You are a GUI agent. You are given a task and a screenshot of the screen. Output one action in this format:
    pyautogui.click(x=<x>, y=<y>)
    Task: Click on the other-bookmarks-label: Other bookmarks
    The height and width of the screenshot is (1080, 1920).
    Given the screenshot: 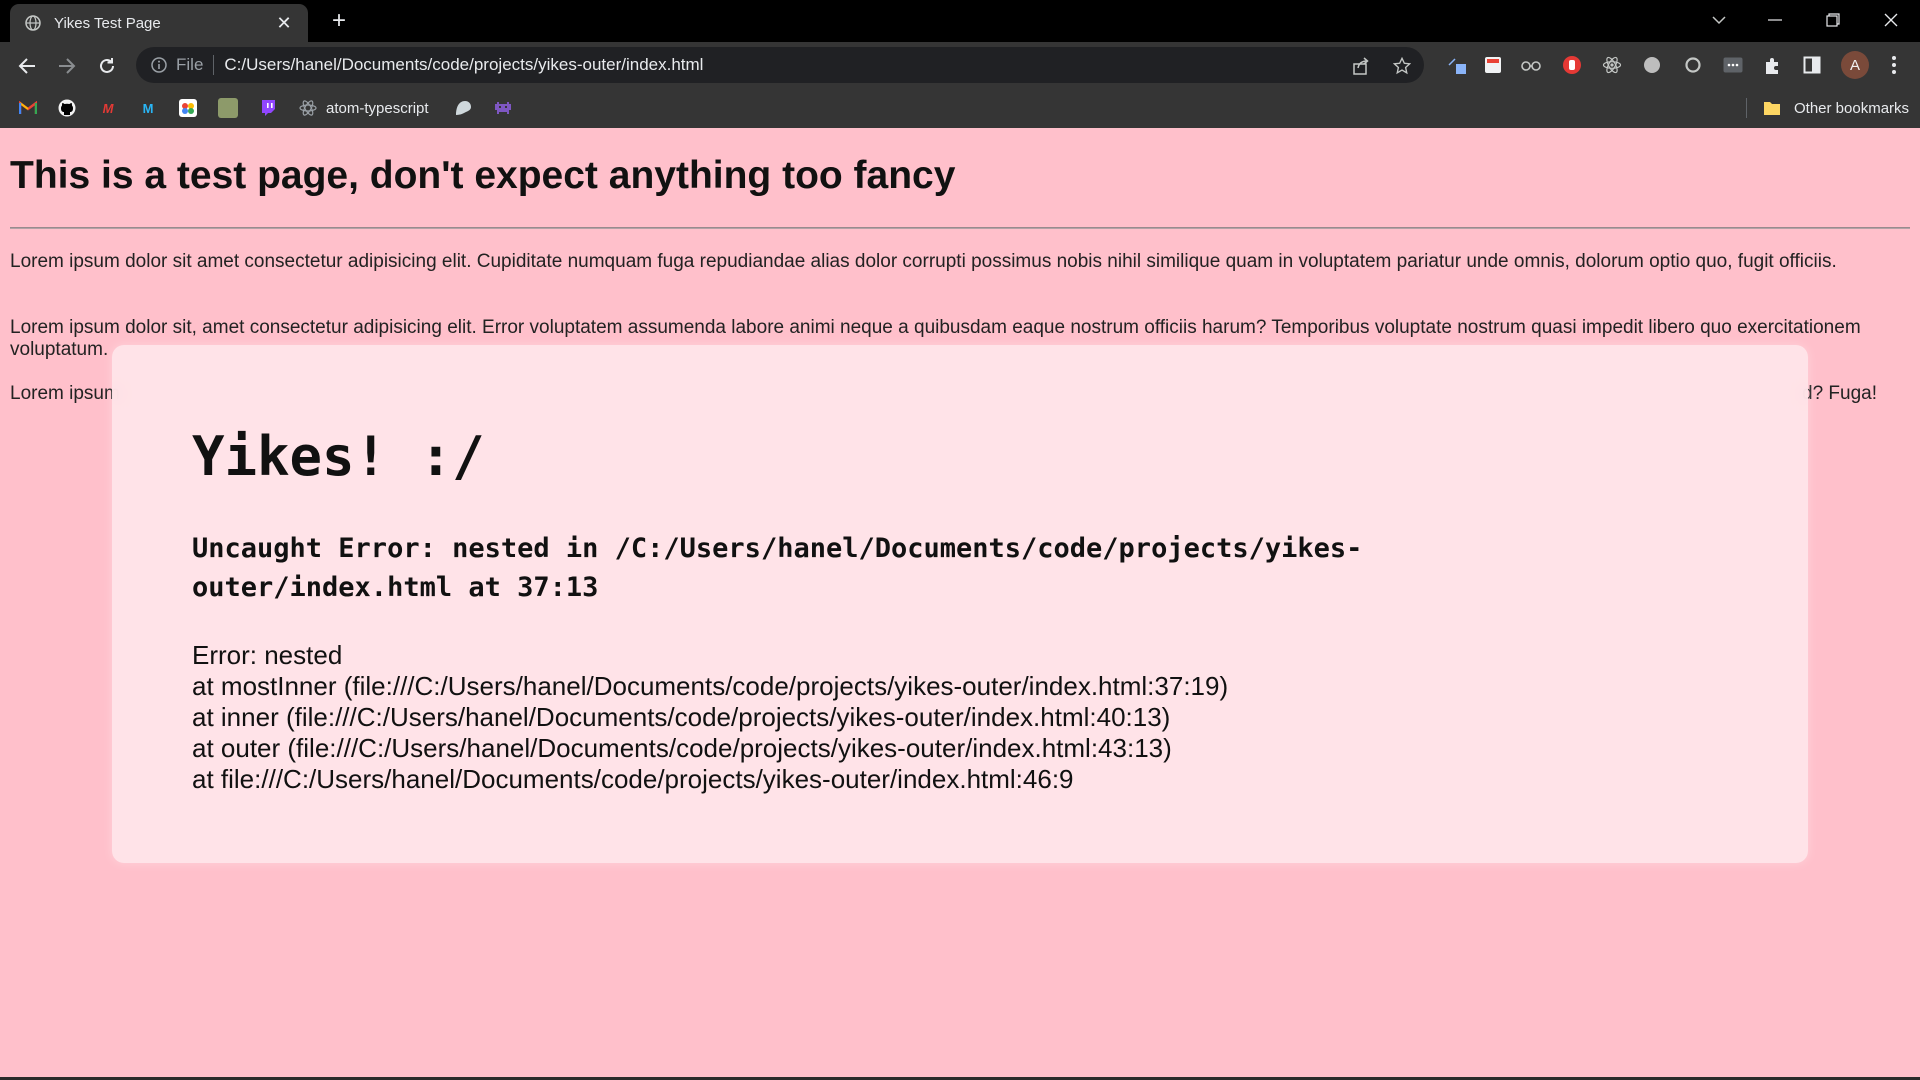 What is the action you would take?
    pyautogui.click(x=1852, y=108)
    